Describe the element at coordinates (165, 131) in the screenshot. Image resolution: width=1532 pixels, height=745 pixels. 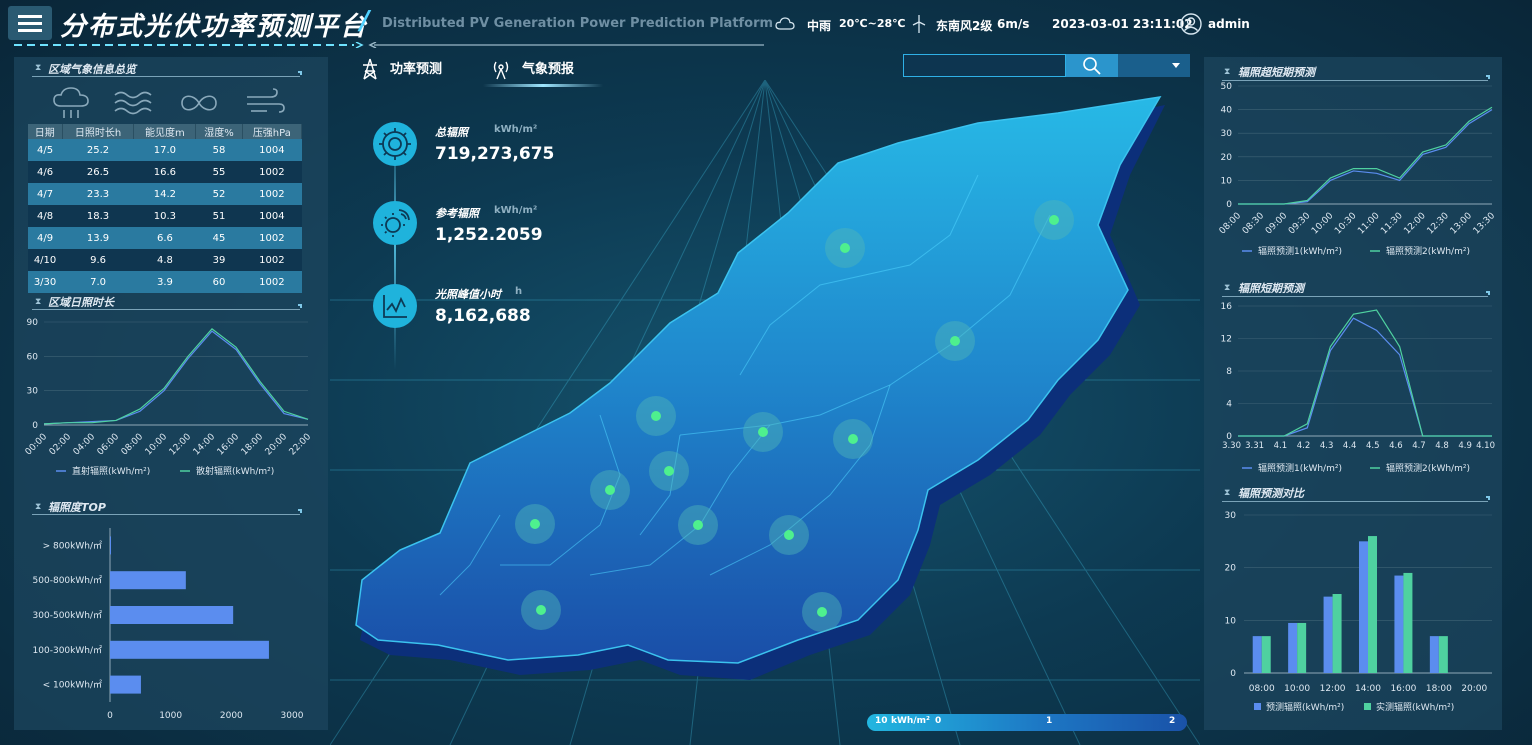
I see `col-header: 能见度m` at that location.